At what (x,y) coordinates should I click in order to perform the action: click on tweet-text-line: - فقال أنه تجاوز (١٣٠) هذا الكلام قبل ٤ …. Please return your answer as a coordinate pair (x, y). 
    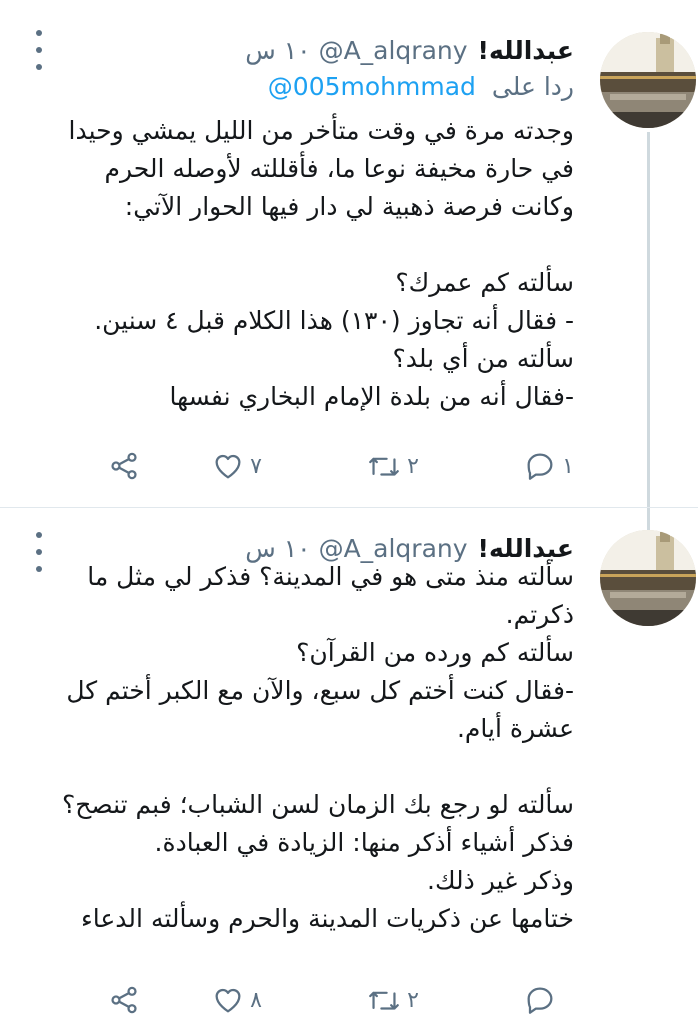
    Looking at the image, I should click on (334, 320).